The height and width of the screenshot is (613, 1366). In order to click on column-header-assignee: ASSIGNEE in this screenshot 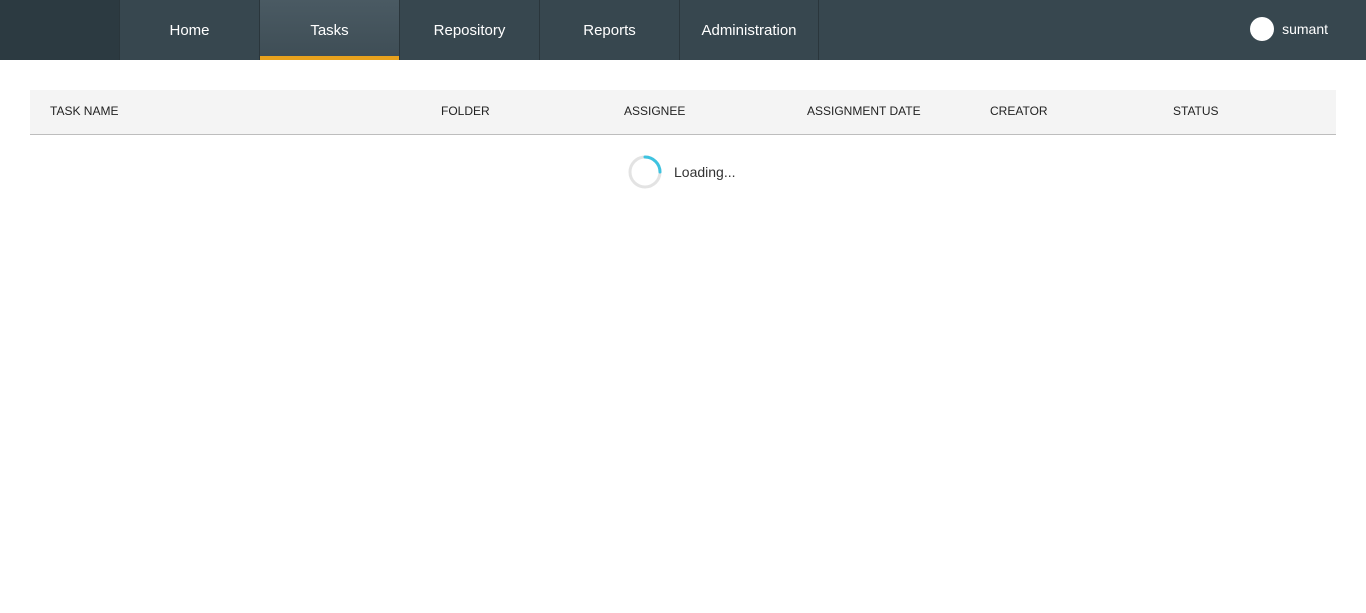, I will do `click(654, 112)`.